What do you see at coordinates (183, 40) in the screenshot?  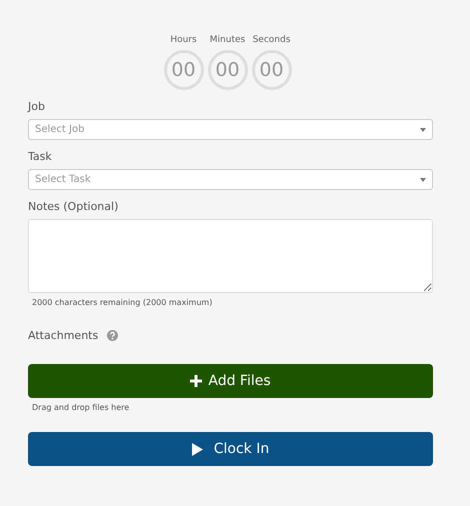 I see `timer-label: Hours` at bounding box center [183, 40].